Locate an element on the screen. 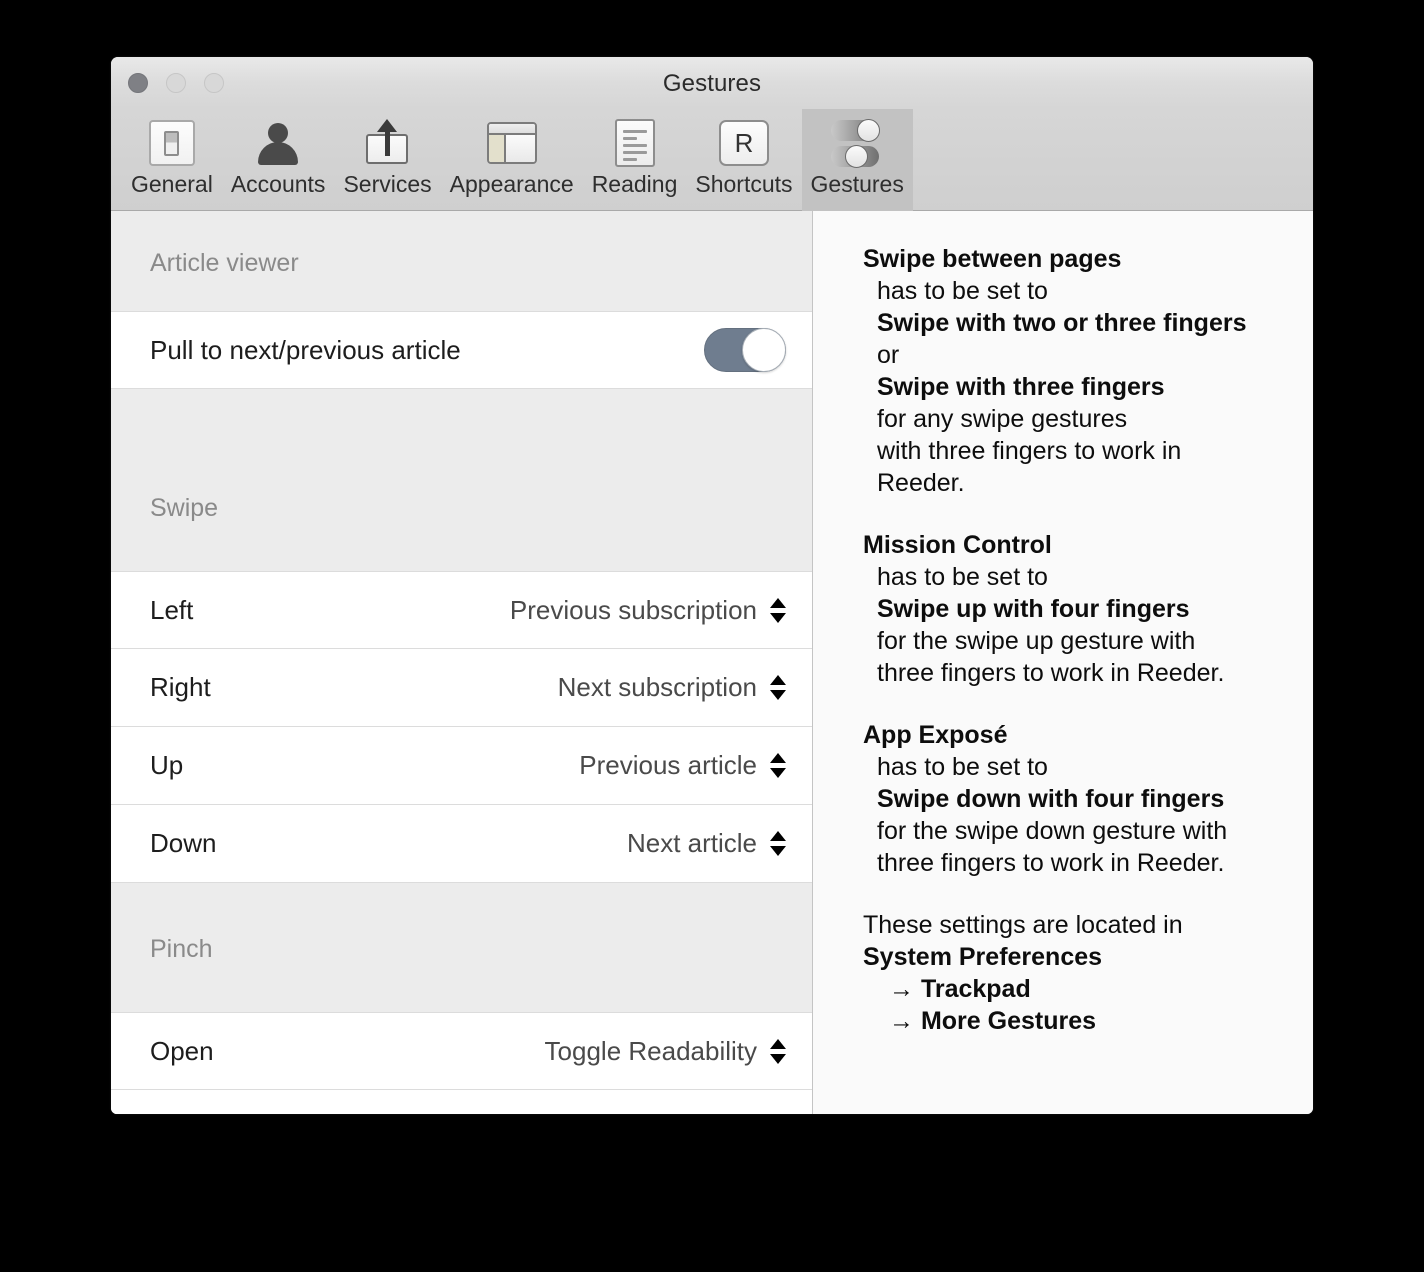 The height and width of the screenshot is (1272, 1424). row-swipe-right: Right Next subscription is located at coordinates (461, 688).